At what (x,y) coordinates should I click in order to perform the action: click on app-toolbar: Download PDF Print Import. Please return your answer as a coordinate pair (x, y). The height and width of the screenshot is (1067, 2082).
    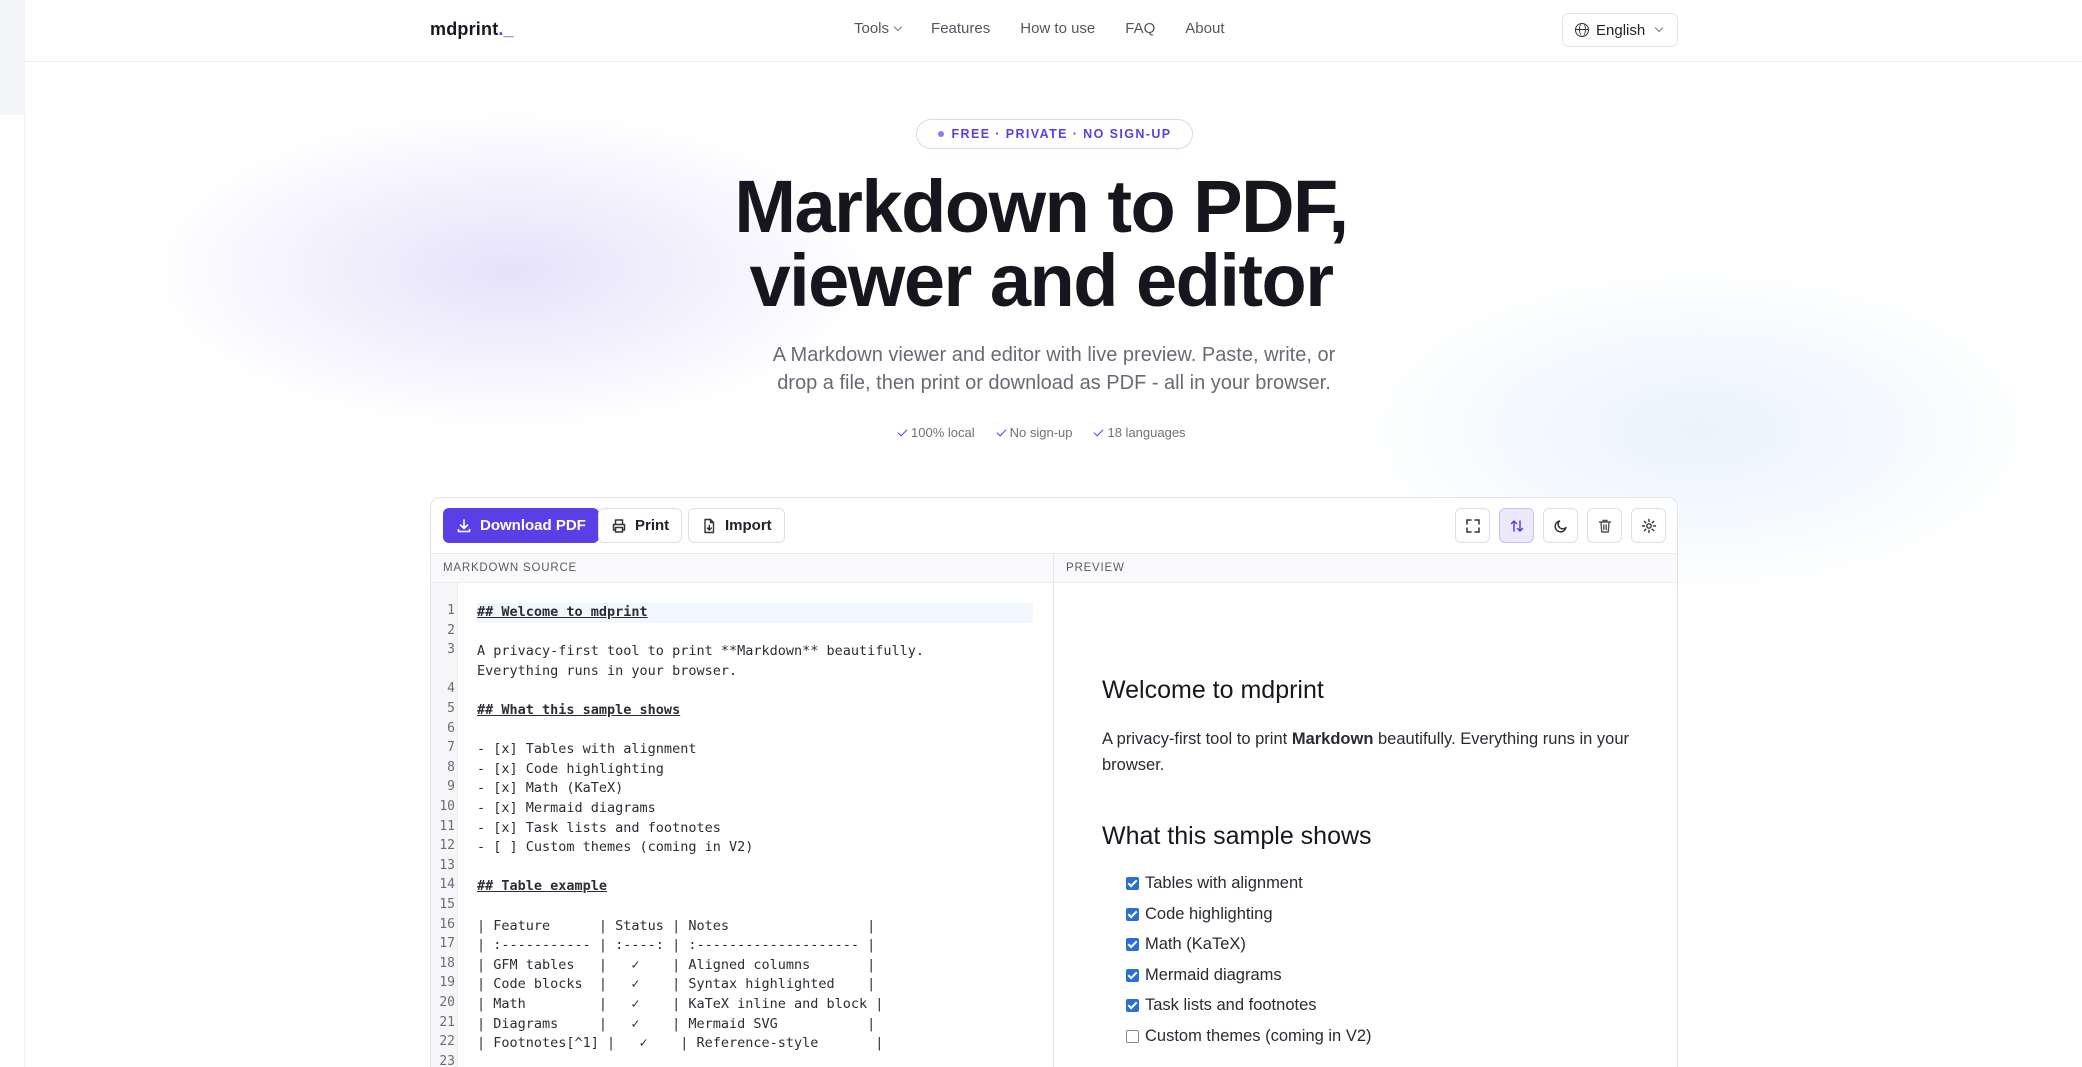
    Looking at the image, I should click on (1054, 526).